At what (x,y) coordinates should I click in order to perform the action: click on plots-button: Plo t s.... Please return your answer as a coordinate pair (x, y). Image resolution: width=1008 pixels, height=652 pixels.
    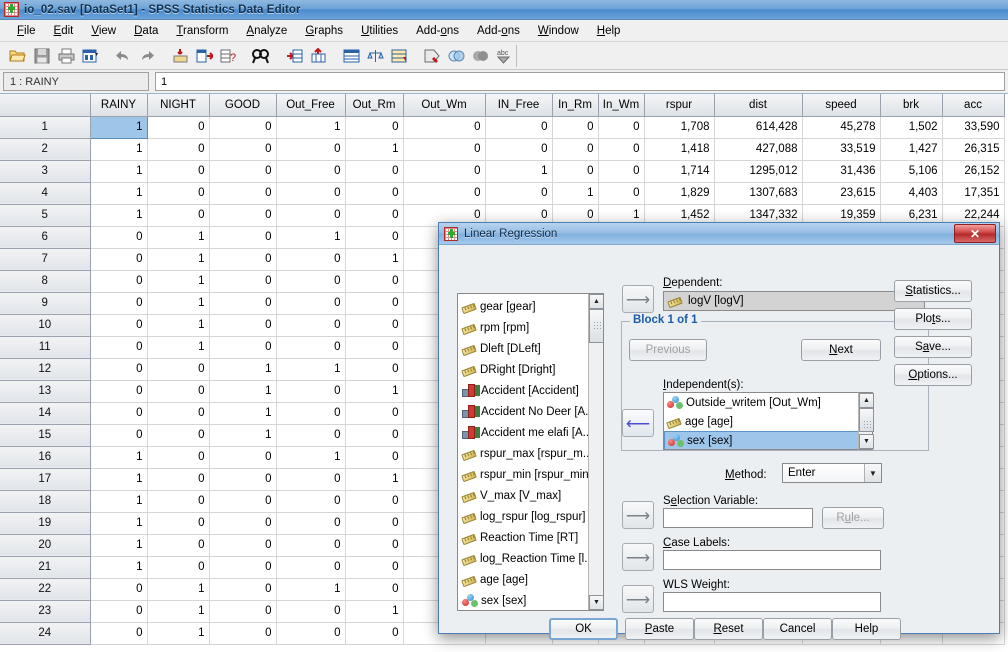
    Looking at the image, I should click on (933, 319).